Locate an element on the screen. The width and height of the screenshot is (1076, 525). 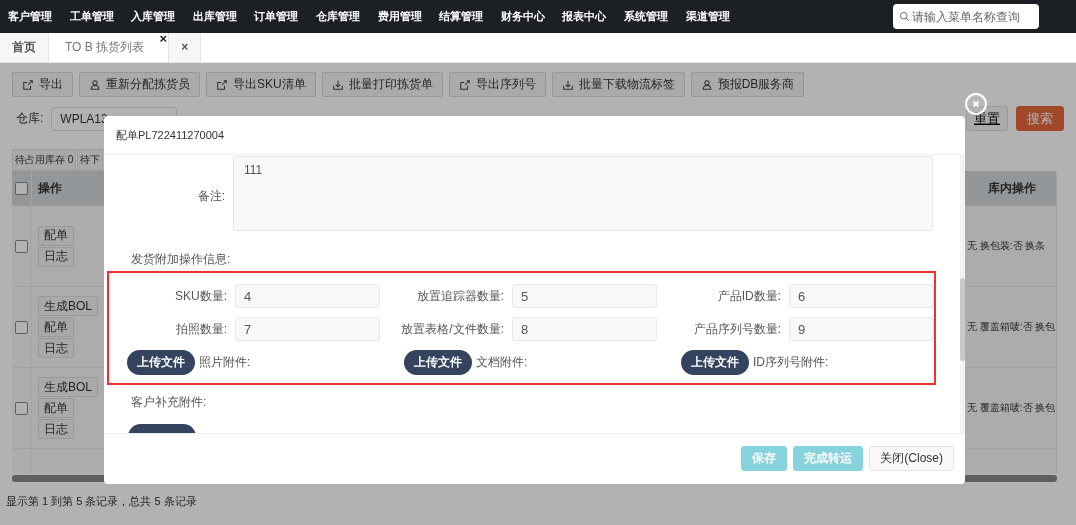
field-label: 产品序列号数量: is located at coordinates (736, 329).